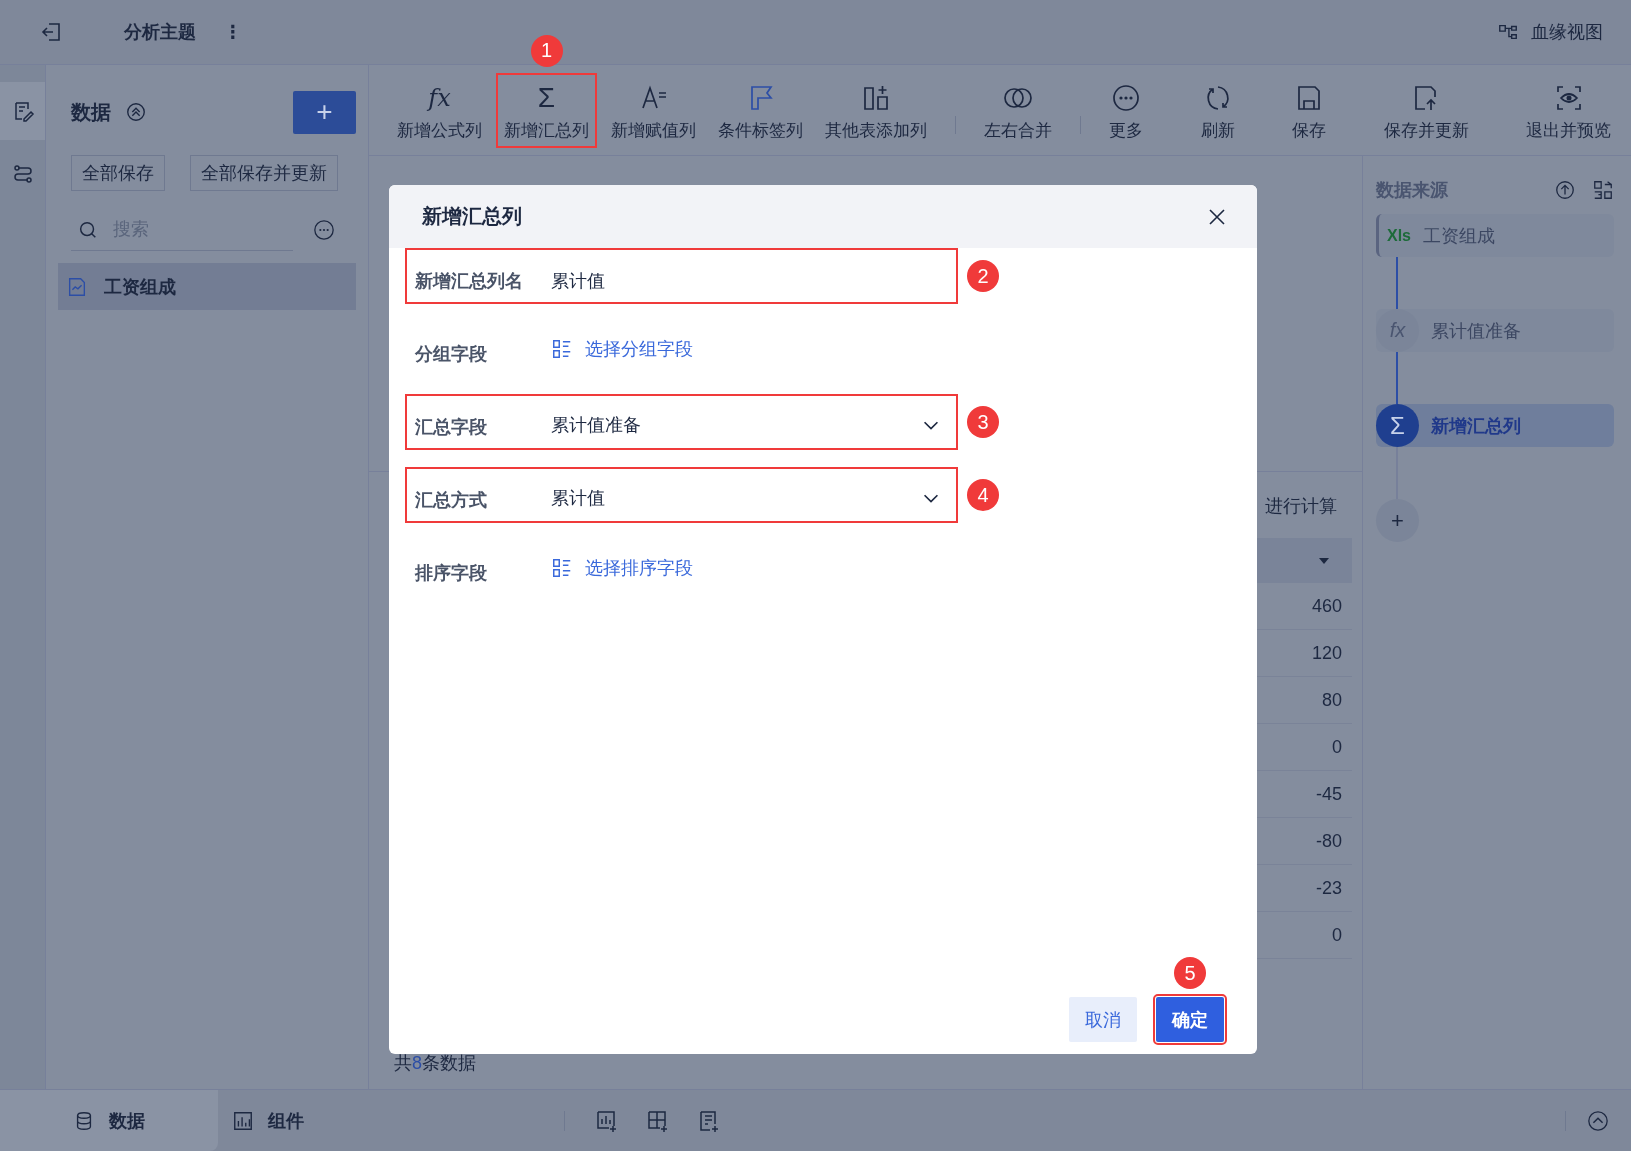 This screenshot has width=1631, height=1151. What do you see at coordinates (753, 498) in the screenshot?
I see `dropdown-field: 累计值` at bounding box center [753, 498].